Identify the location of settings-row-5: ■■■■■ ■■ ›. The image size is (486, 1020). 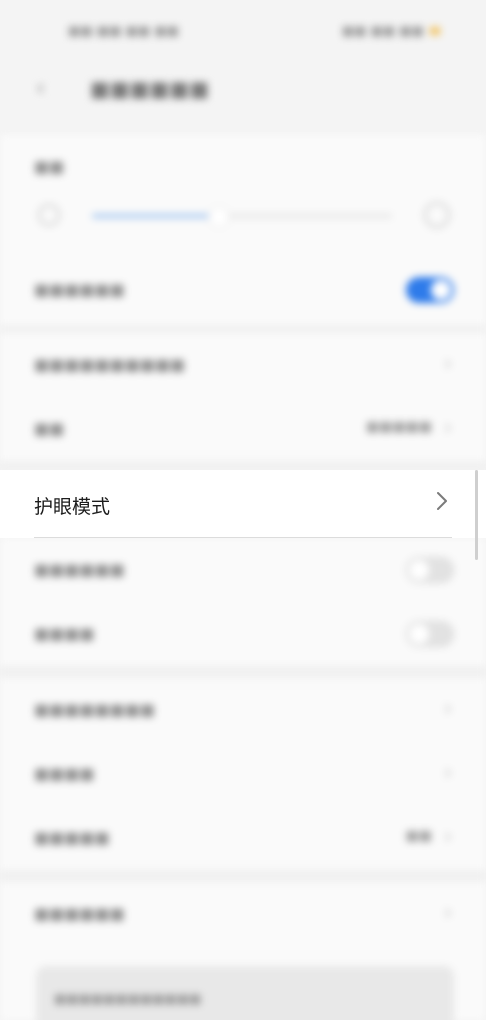
(243, 838).